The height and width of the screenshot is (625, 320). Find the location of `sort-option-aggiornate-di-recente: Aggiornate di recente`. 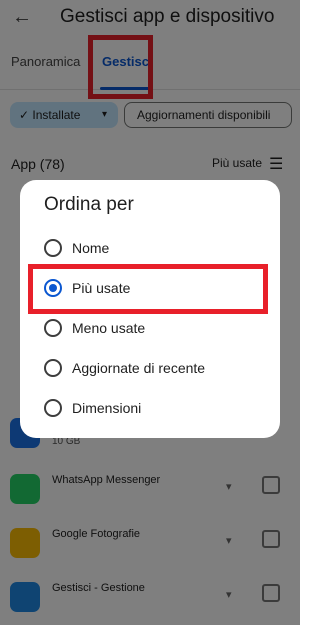

sort-option-aggiornate-di-recente: Aggiornate di recente is located at coordinates (154, 369).